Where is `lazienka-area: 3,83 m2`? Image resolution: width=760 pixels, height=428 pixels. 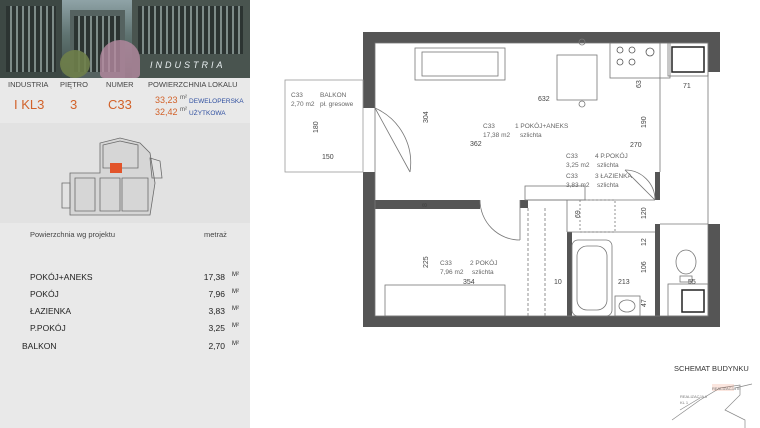 lazienka-area: 3,83 m2 is located at coordinates (578, 185).